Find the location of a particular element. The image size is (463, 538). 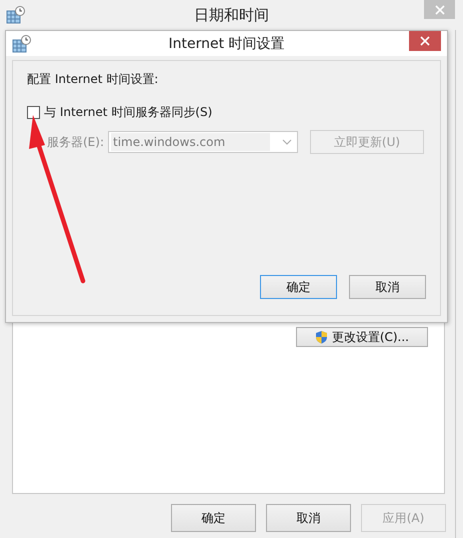

window-title: 日期和时间 is located at coordinates (231, 15).